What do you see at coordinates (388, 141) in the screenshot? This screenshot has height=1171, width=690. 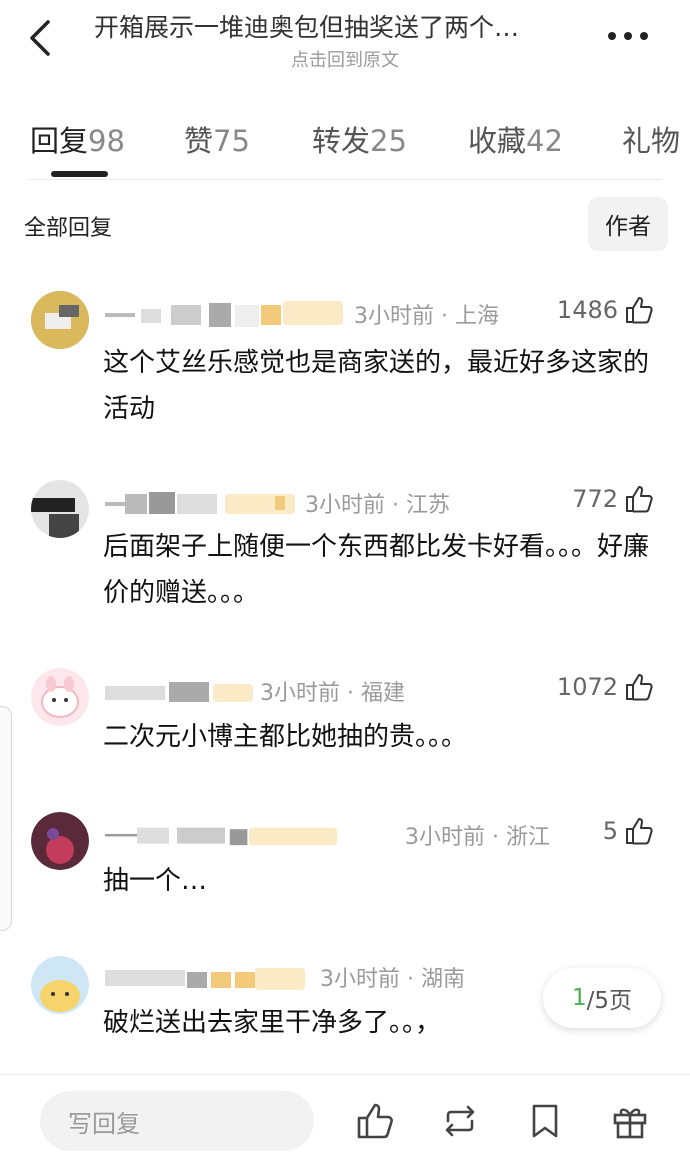 I see `tab-count: 25` at bounding box center [388, 141].